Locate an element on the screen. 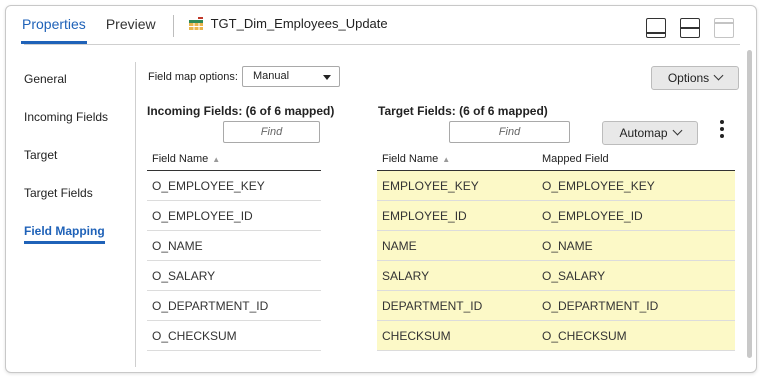 Image resolution: width=768 pixels, height=383 pixels. panel-maximize-icon is located at coordinates (724, 28).